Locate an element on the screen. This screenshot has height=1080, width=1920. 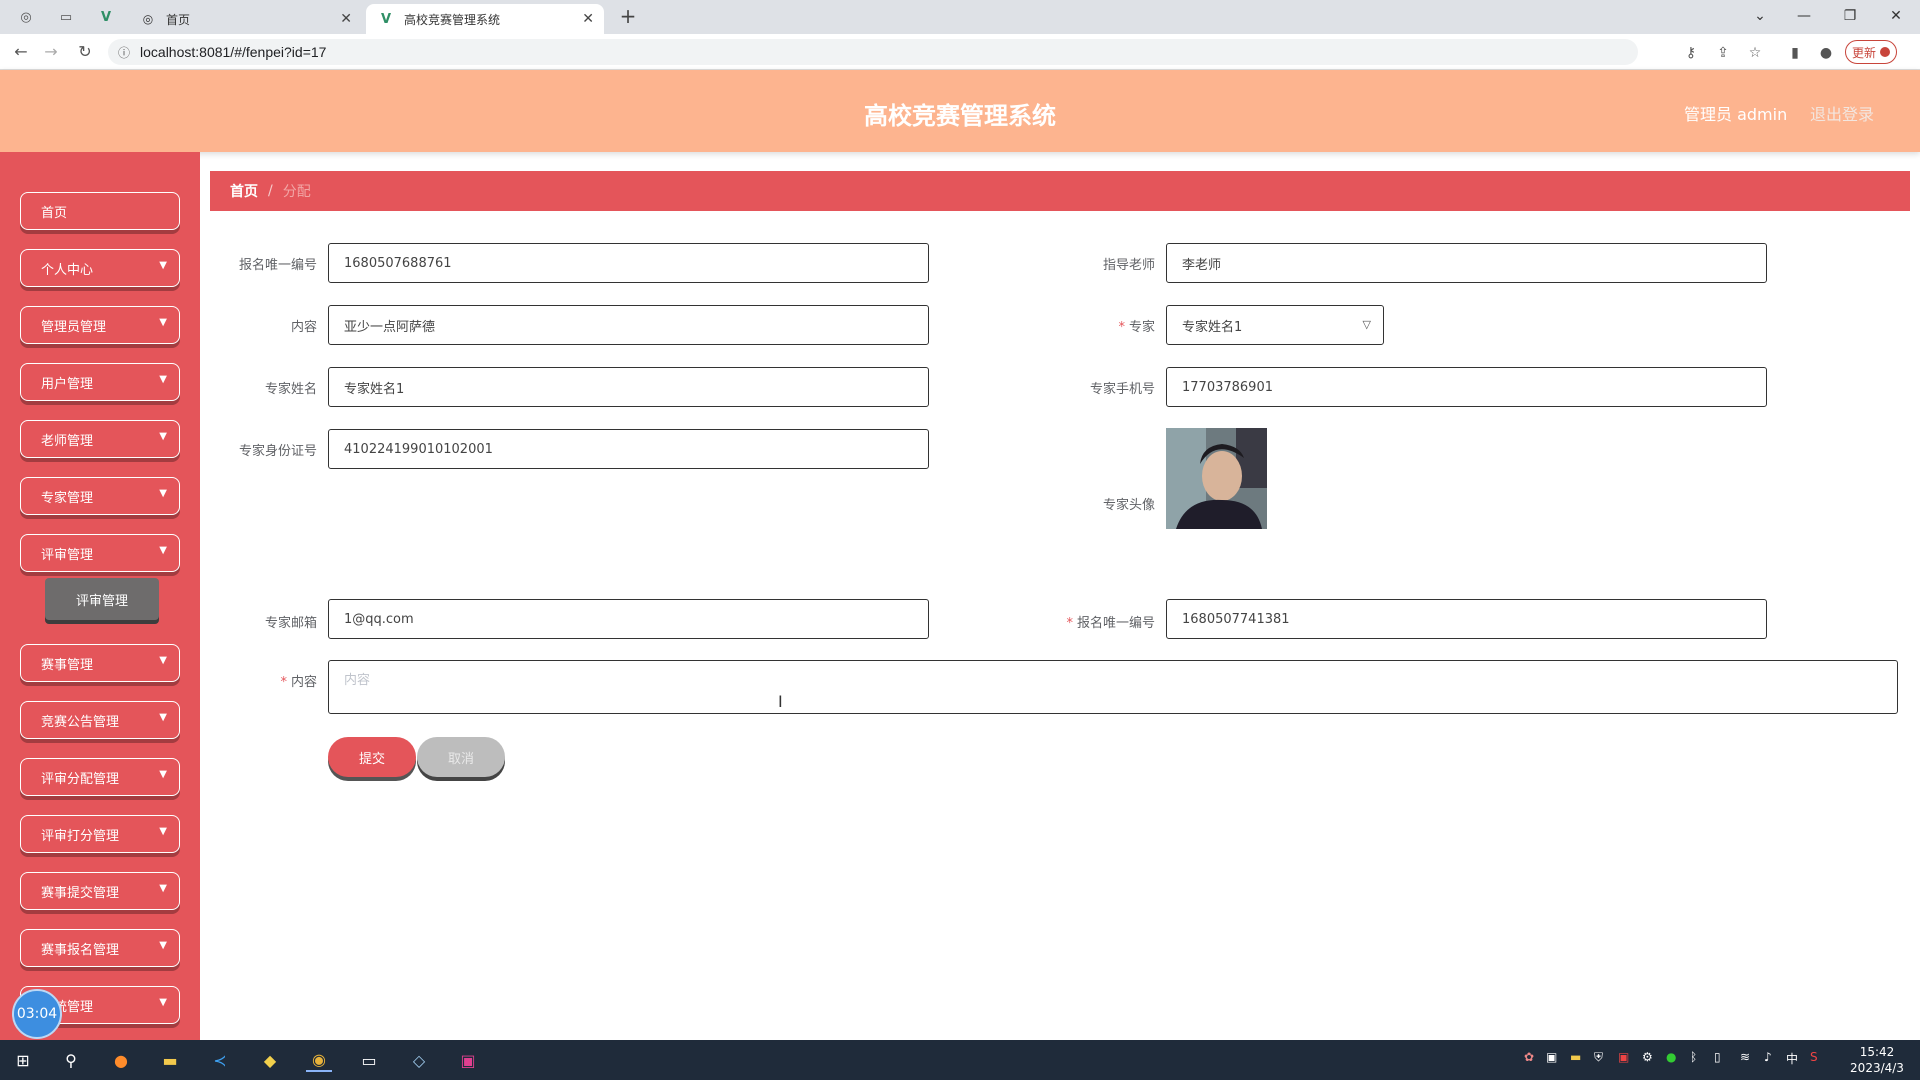
teacher-value: 李老师 is located at coordinates (1202, 265).